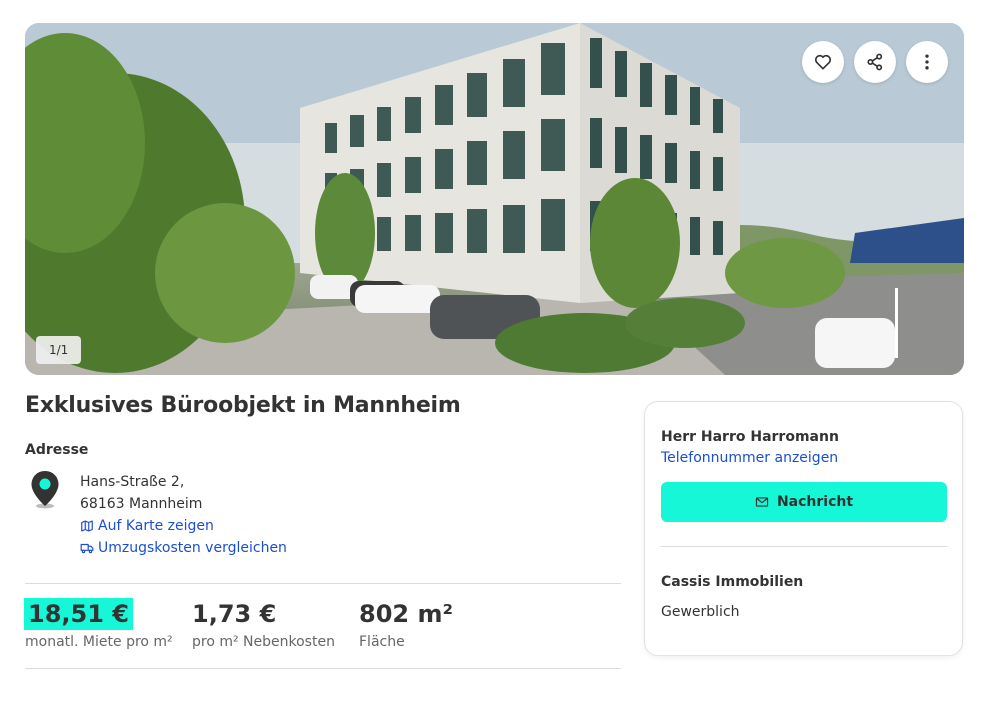  I want to click on company-type: Gewerblich, so click(700, 612).